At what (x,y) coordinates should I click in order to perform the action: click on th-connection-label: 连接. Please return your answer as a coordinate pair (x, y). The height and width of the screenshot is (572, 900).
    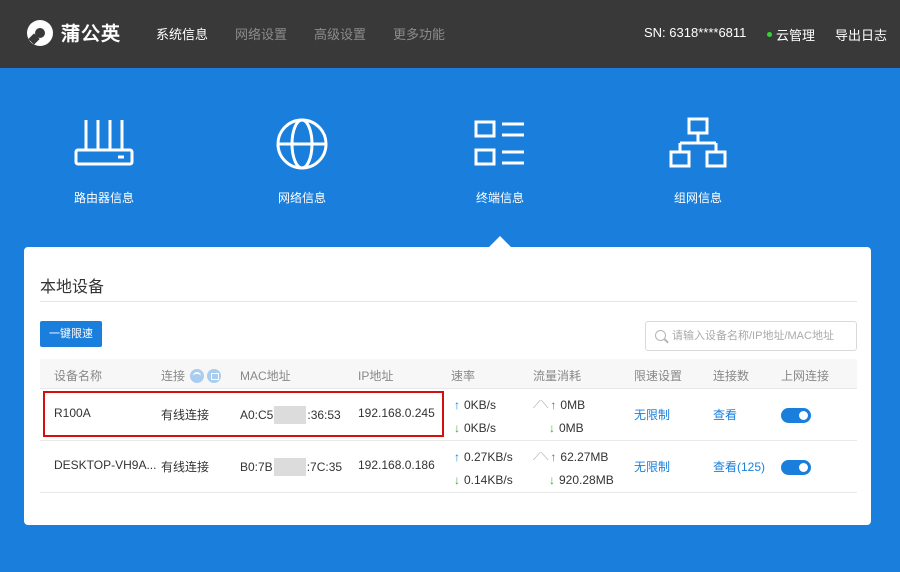
    Looking at the image, I should click on (173, 376).